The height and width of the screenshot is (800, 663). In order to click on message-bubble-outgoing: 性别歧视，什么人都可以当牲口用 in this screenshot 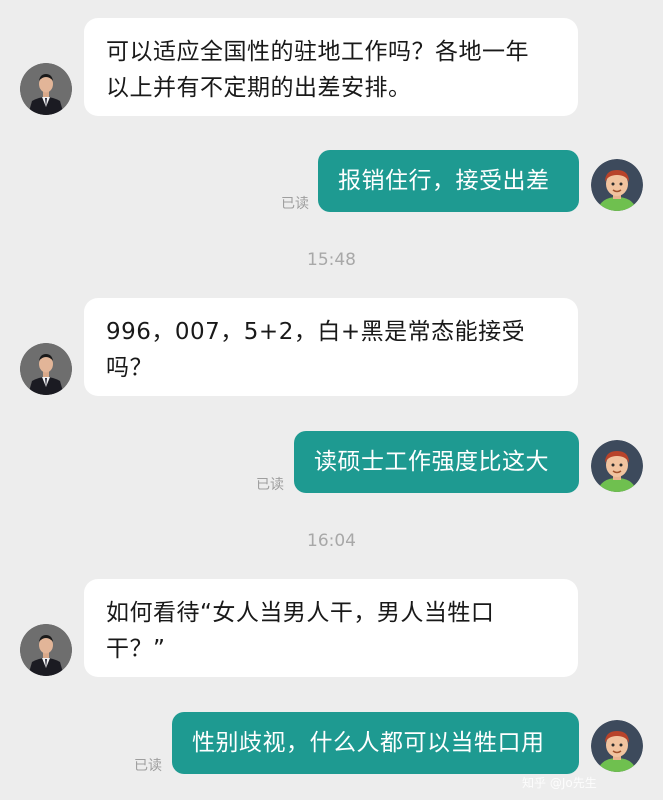, I will do `click(375, 743)`.